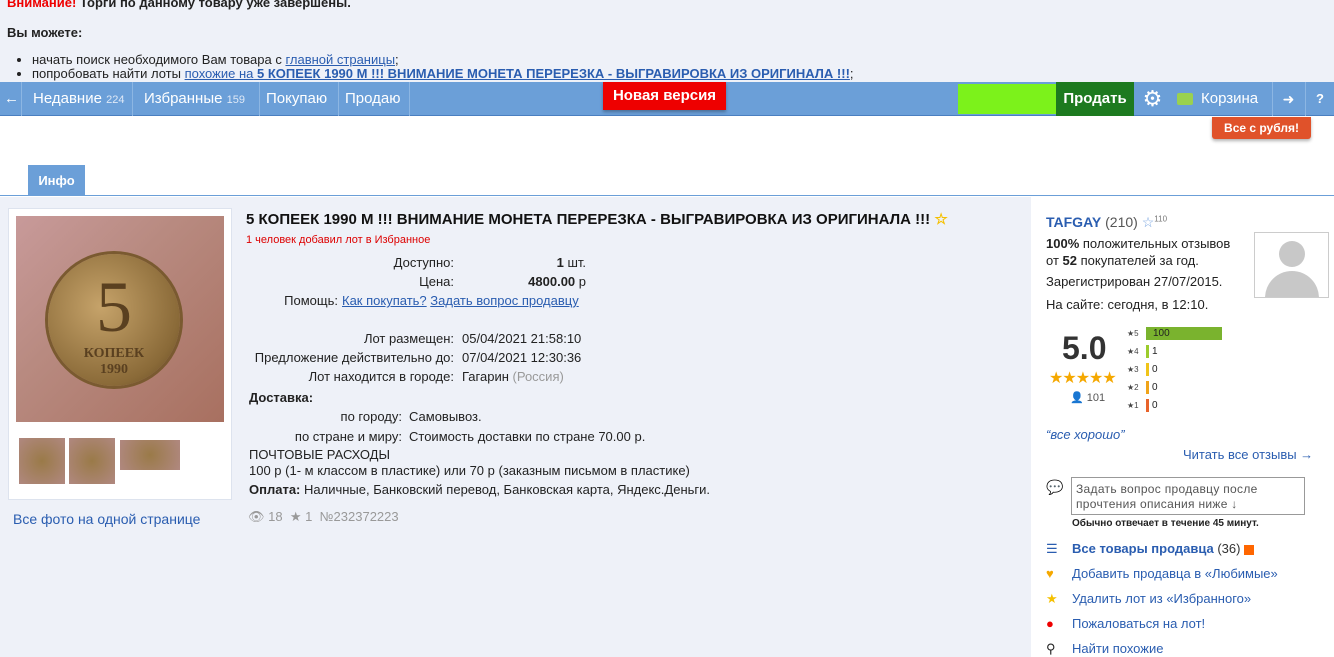 This screenshot has width=1334, height=657. I want to click on price-label: Цена:, so click(436, 281).